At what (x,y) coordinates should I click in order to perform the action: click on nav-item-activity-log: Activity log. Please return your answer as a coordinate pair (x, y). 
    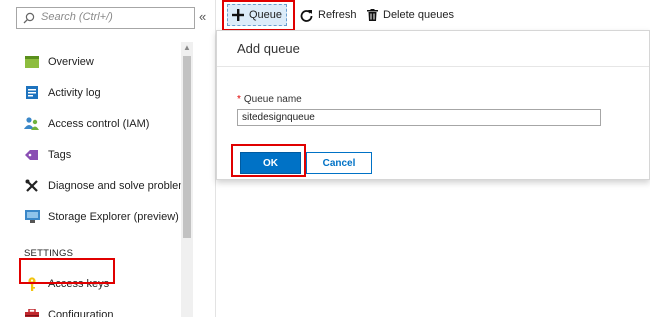
    Looking at the image, I should click on (97, 92).